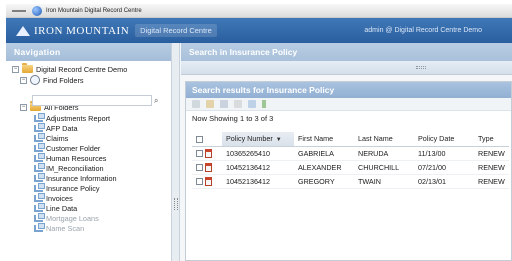  Describe the element at coordinates (486, 139) in the screenshot. I see `column-label: Type` at that location.